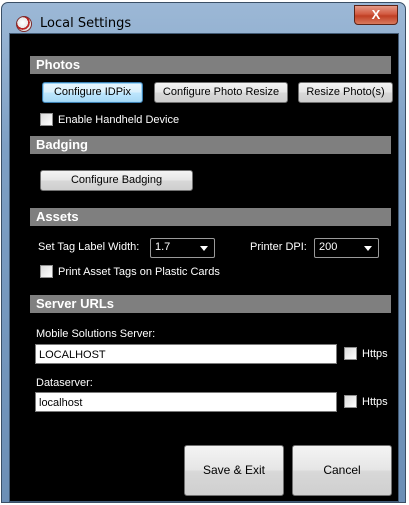 The width and height of the screenshot is (409, 505). What do you see at coordinates (350, 353) in the screenshot?
I see `mobile-https-checkbox` at bounding box center [350, 353].